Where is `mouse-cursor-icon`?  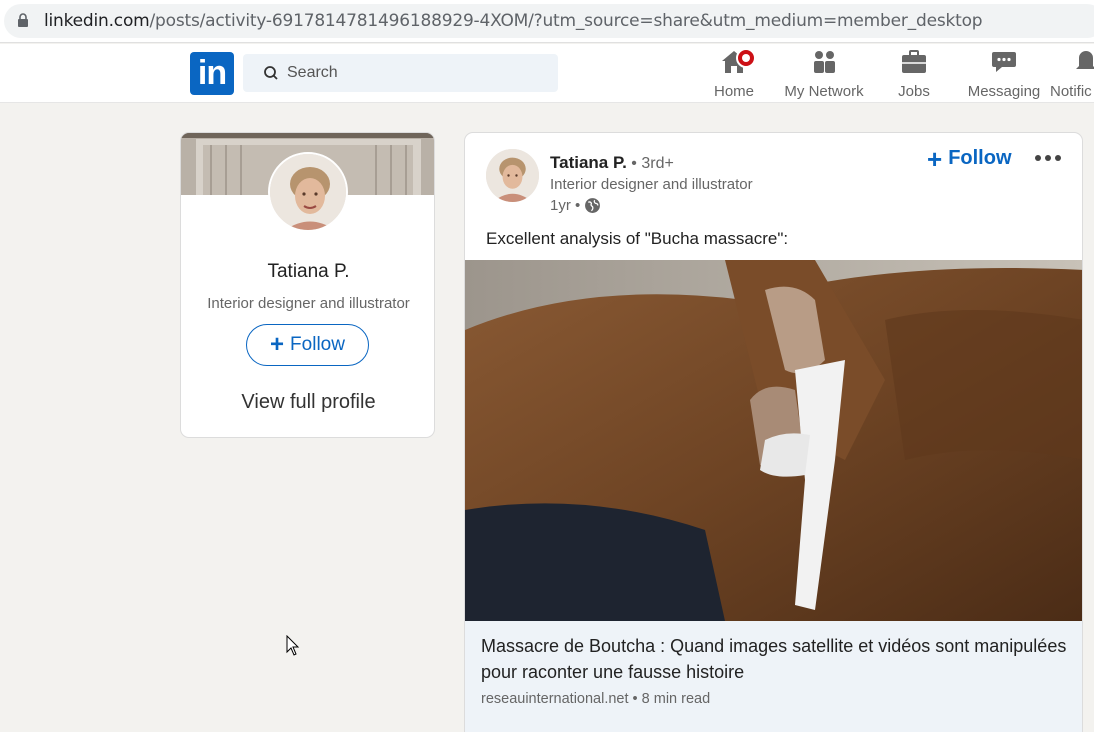 mouse-cursor-icon is located at coordinates (293, 645).